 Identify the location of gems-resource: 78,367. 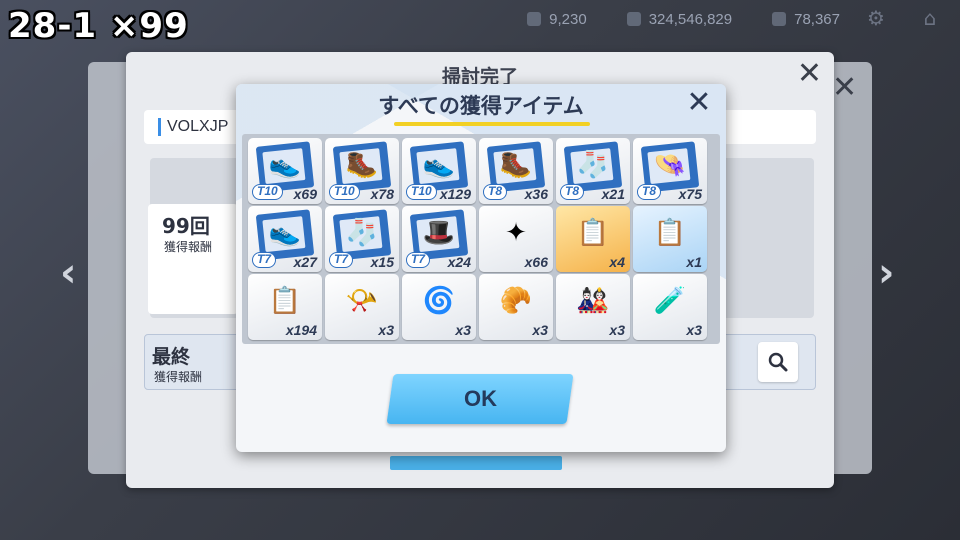
(806, 19).